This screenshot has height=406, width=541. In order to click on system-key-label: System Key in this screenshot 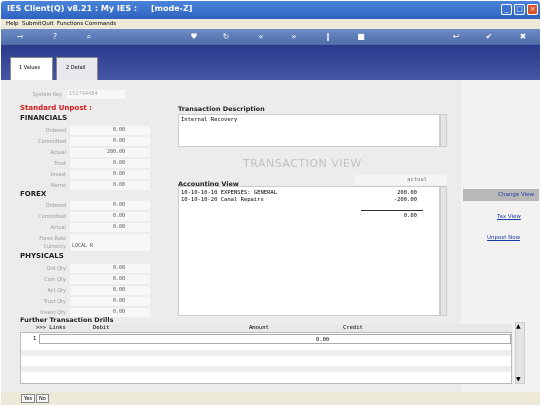, I will do `click(47, 95)`.